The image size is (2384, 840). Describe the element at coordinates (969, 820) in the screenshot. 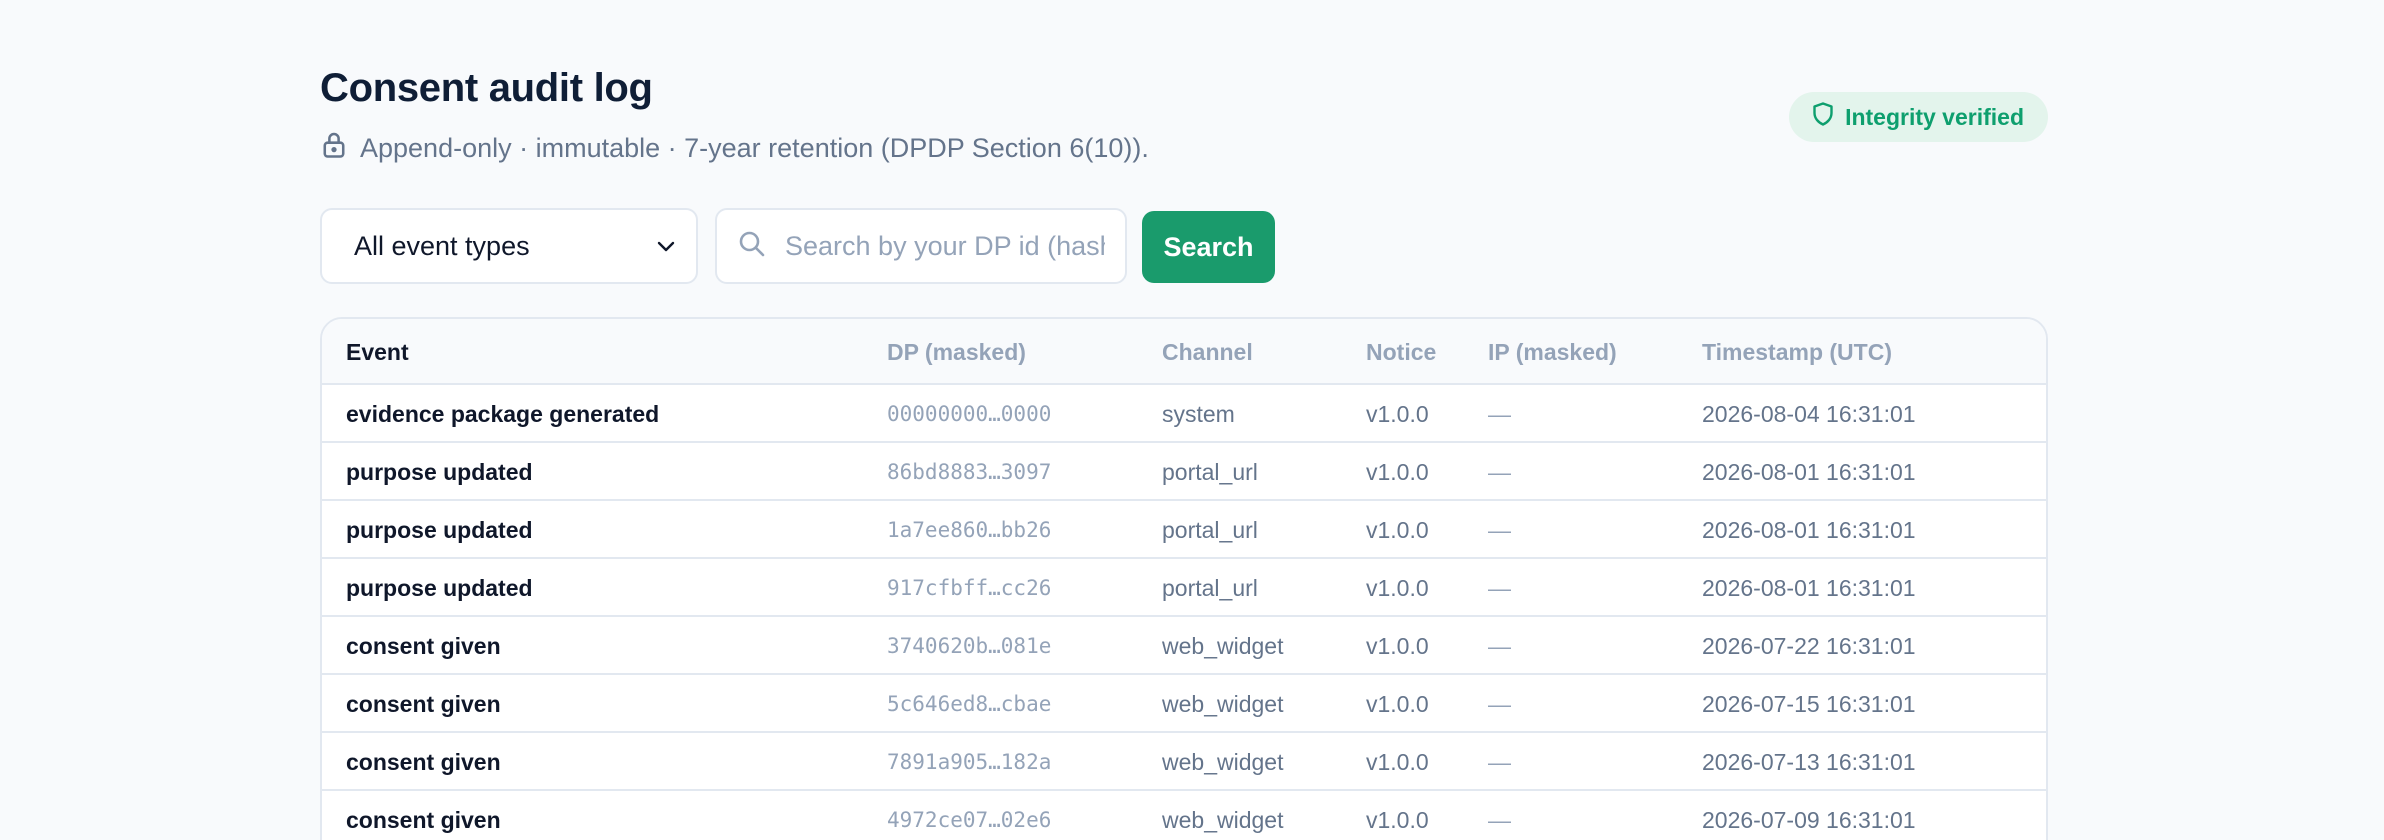

I see `cell-dp: 4972ce07…02e6` at that location.